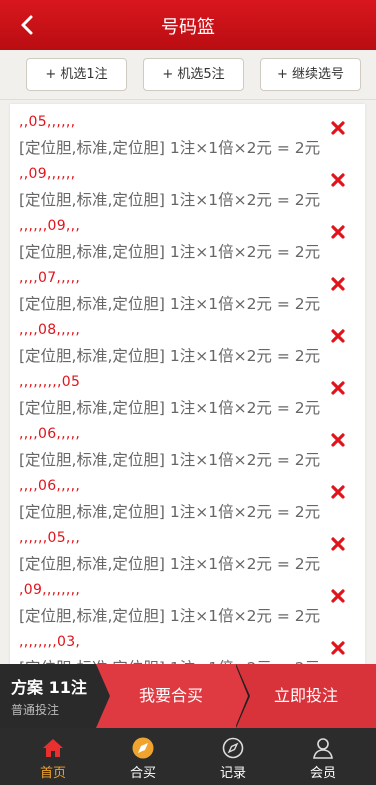 The width and height of the screenshot is (376, 785). What do you see at coordinates (187, 130) in the screenshot?
I see `bet-entry: ,,05,,,,,, [定位胆,标准,定位胆] 1注×1倍×2元 = 2元` at bounding box center [187, 130].